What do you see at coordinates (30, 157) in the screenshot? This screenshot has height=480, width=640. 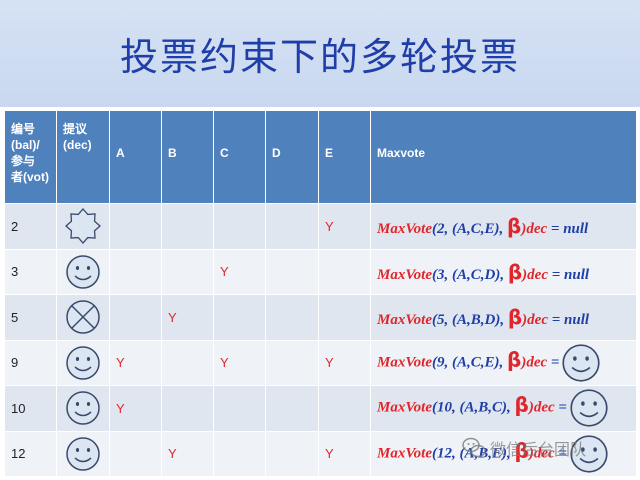 I see `header-ballot: 编号 (bal)/ 参与 者(vot)` at bounding box center [30, 157].